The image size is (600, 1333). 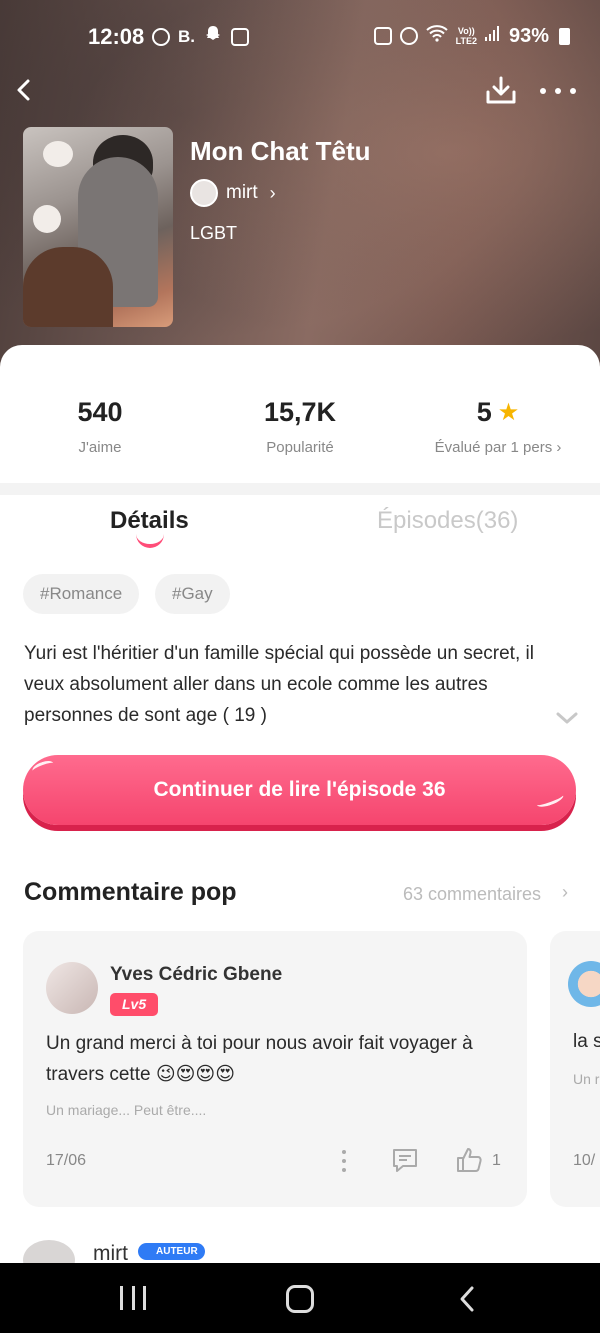 What do you see at coordinates (200, 36) in the screenshot?
I see `status-left-icons: B.` at bounding box center [200, 36].